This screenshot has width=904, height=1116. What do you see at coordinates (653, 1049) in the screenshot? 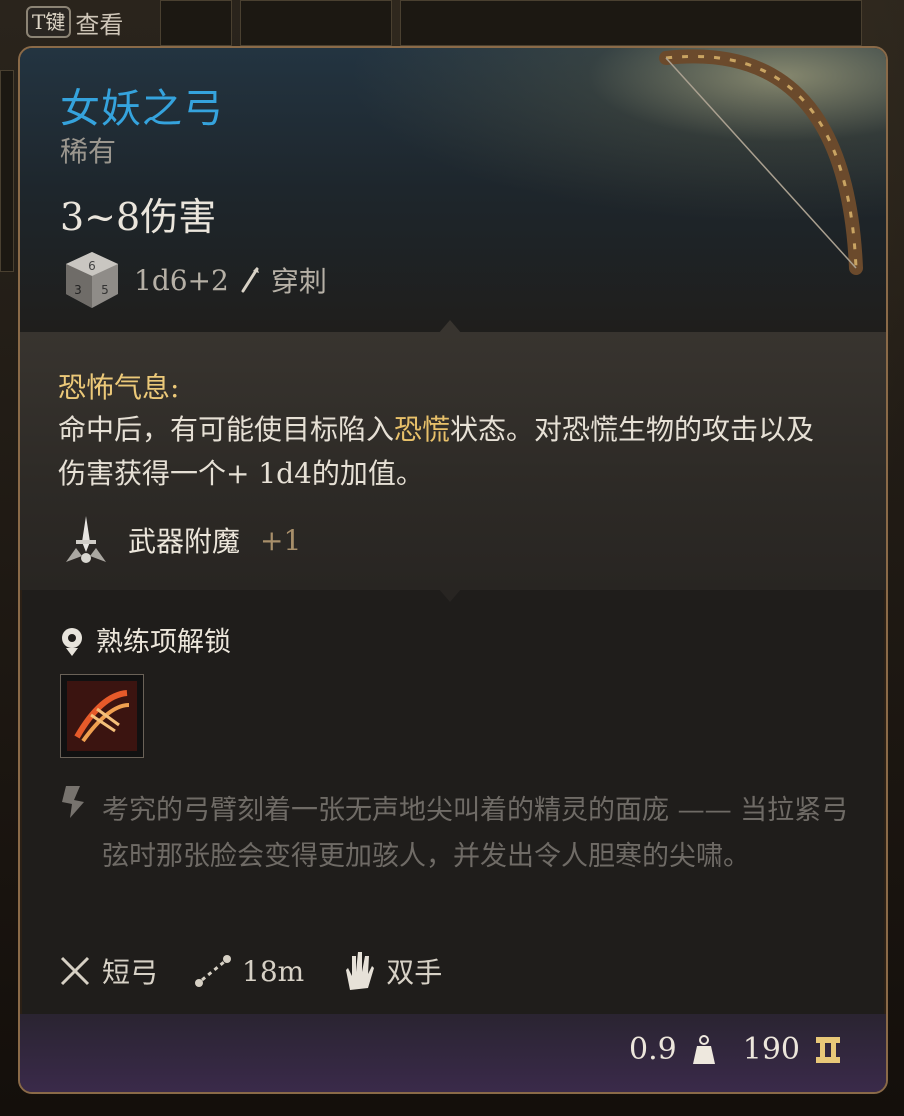
I see `item-weight: 0.9` at bounding box center [653, 1049].